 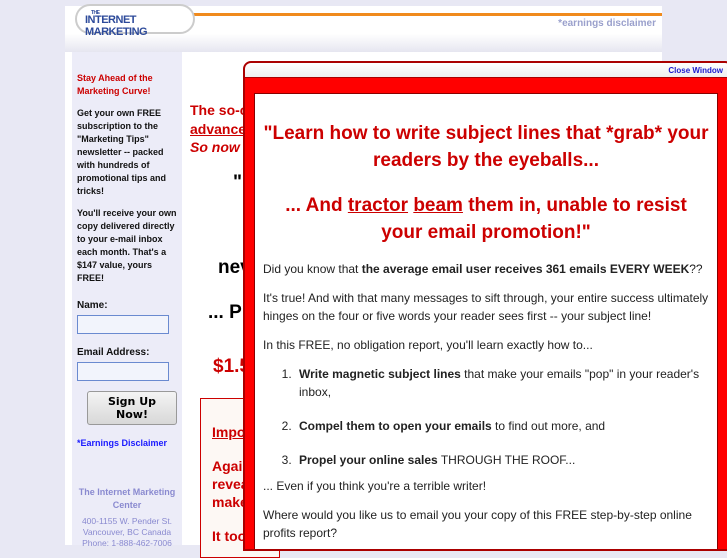 What do you see at coordinates (380, 374) in the screenshot?
I see `text: Write magnetic subject lines` at bounding box center [380, 374].